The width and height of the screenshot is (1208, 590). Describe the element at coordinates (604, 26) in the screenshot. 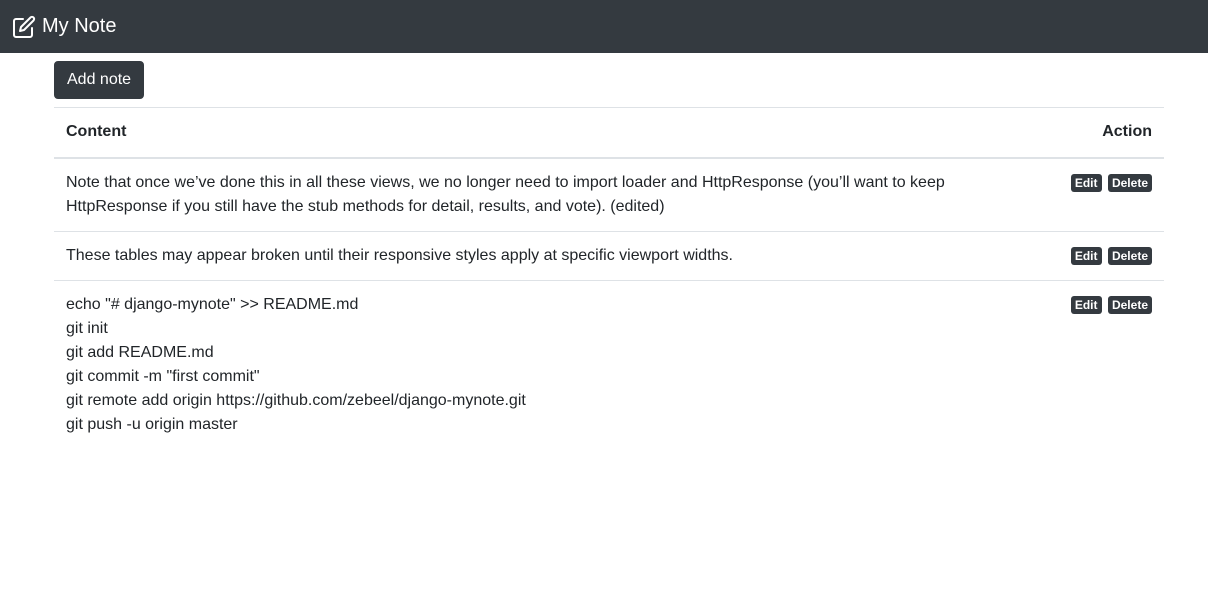

I see `navbar: My Note` at that location.